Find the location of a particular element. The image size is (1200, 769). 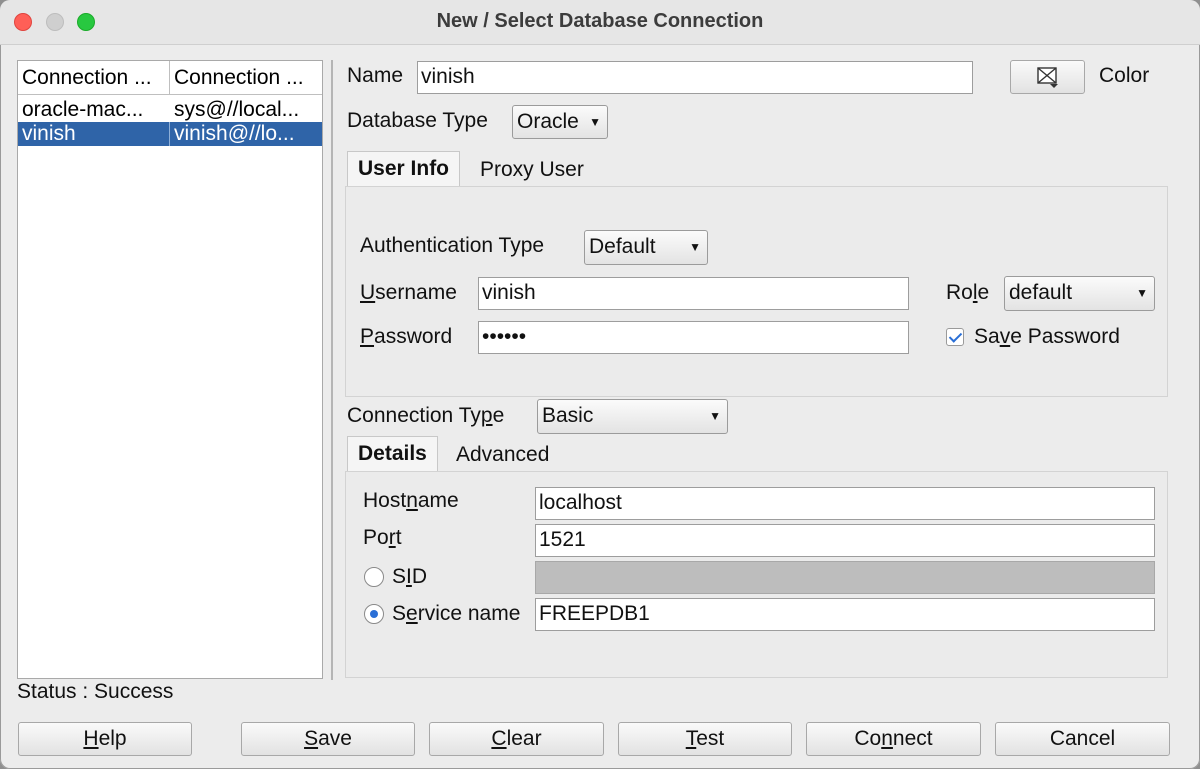

service-name-label: Service name is located at coordinates (456, 614).